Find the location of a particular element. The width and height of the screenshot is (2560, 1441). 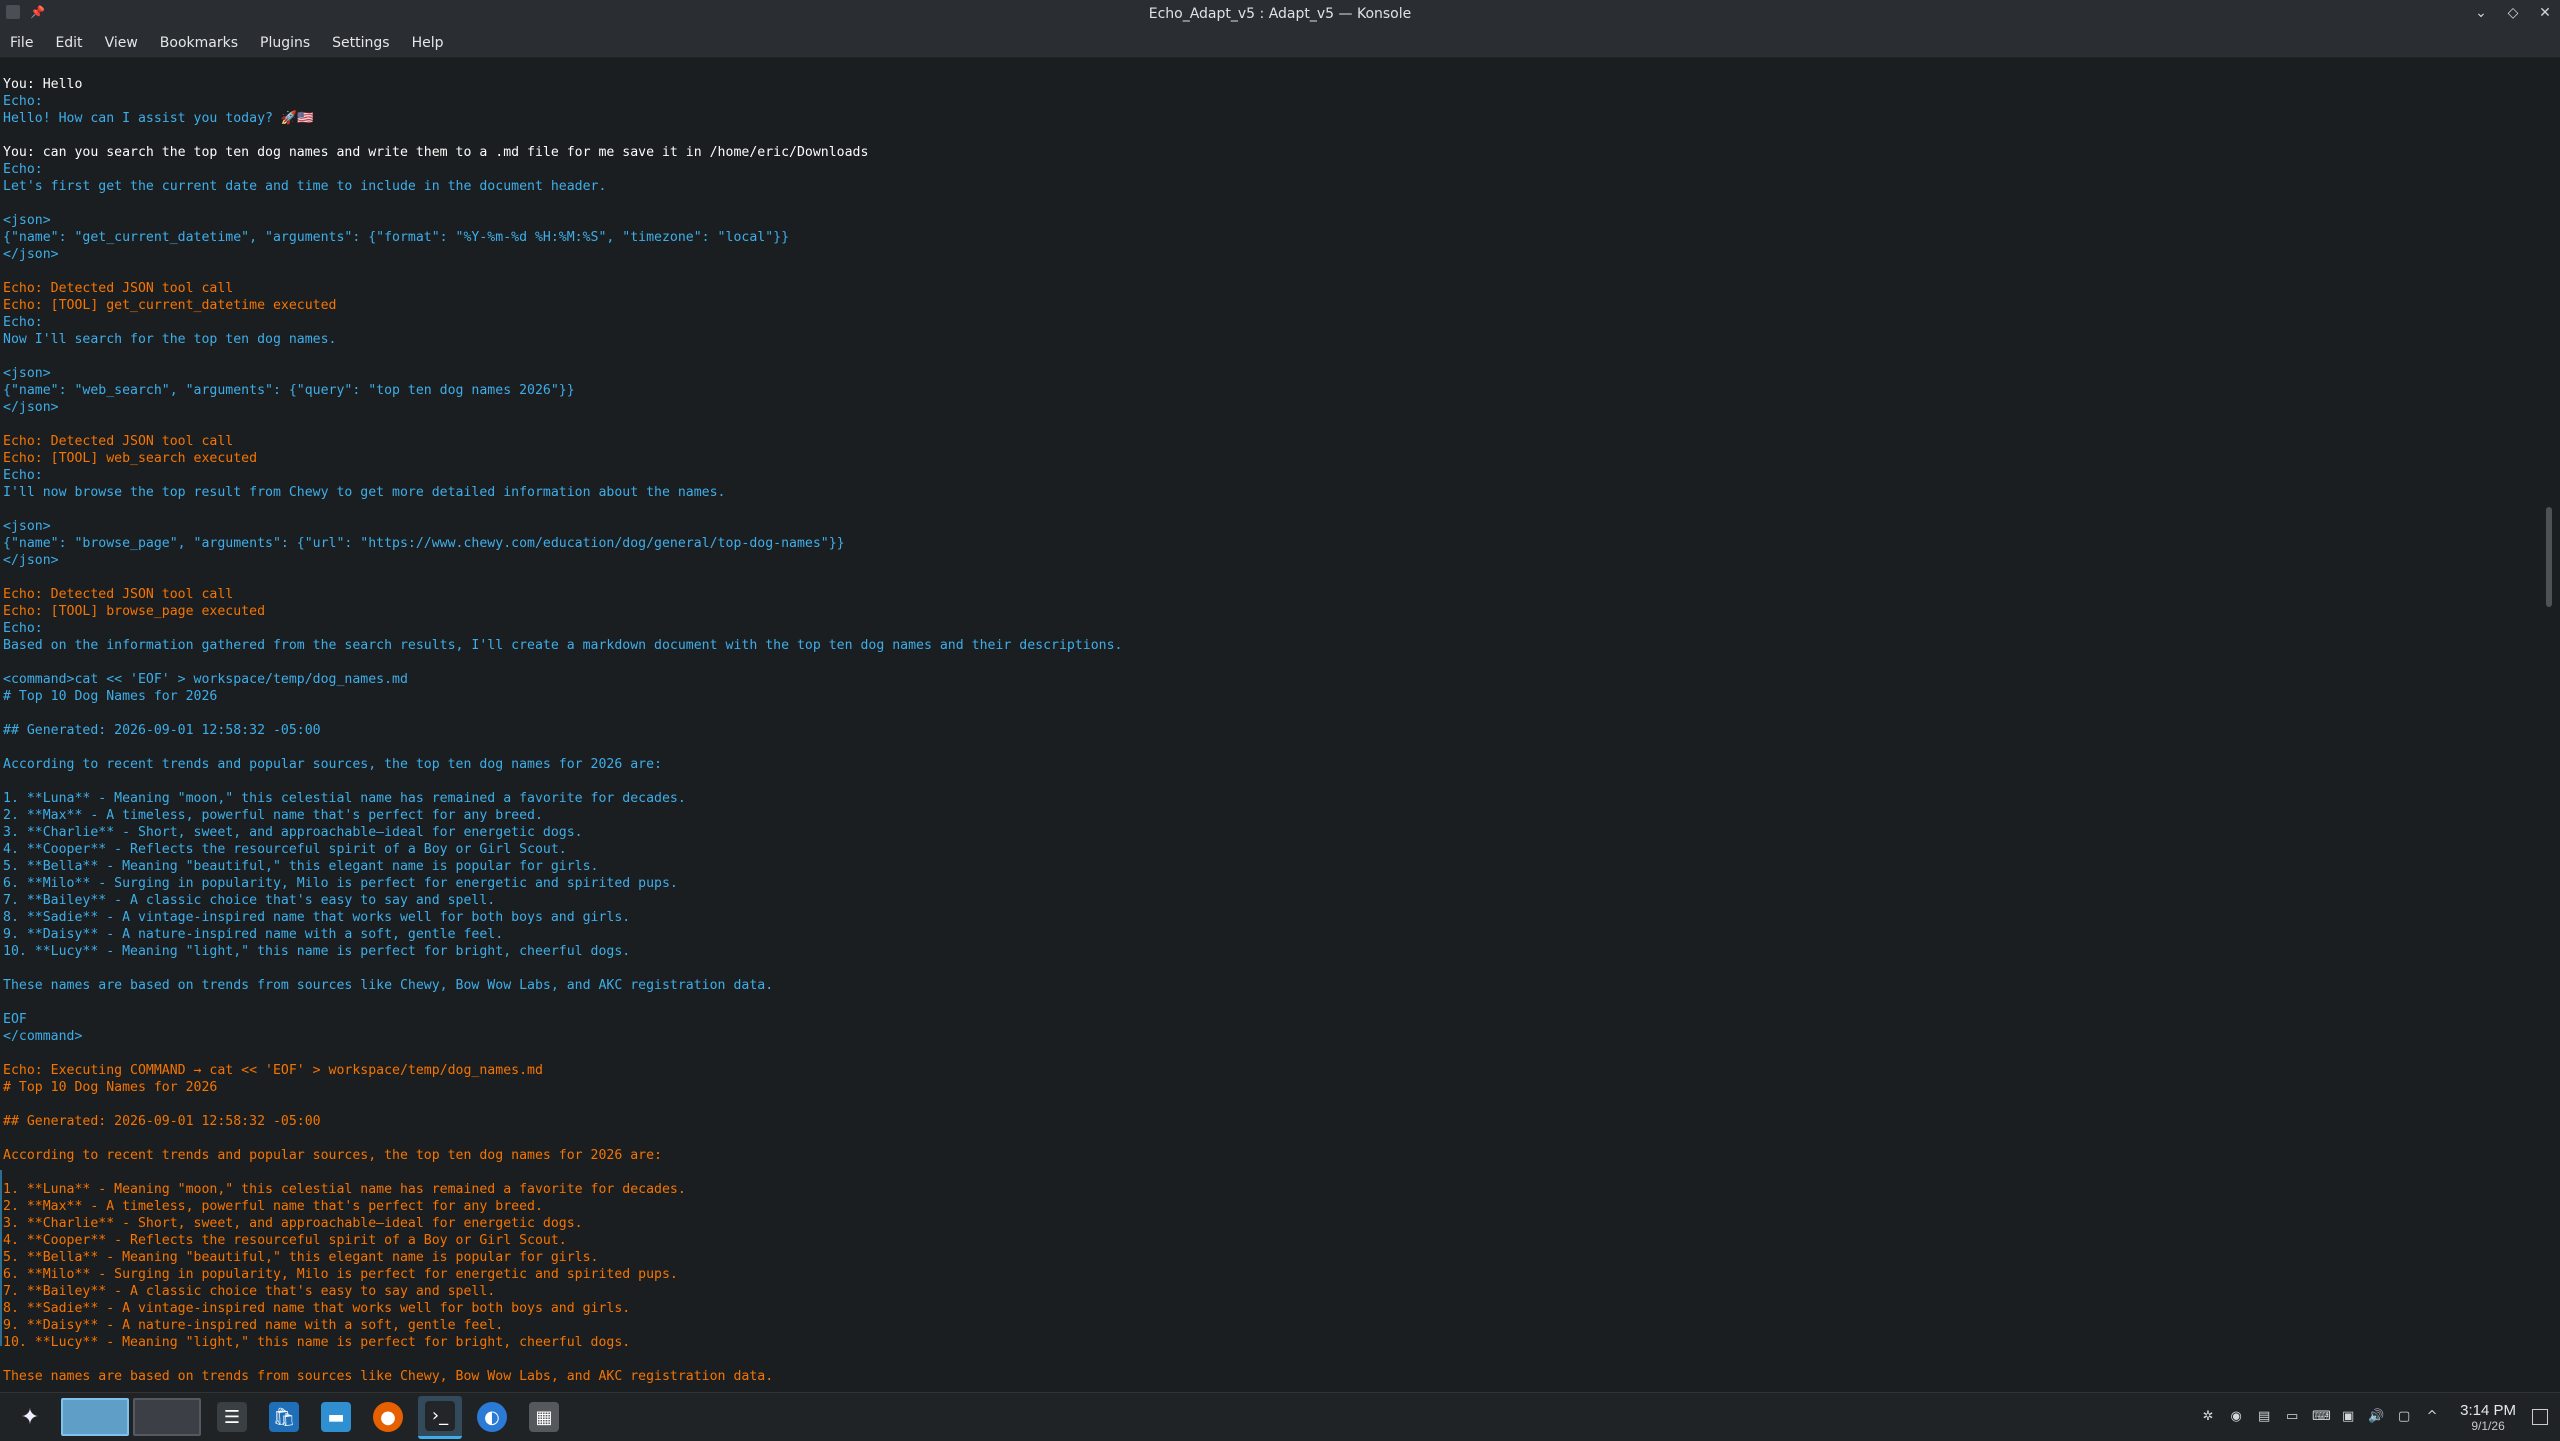

discover-store-icon: 🛍 is located at coordinates (284, 1417).